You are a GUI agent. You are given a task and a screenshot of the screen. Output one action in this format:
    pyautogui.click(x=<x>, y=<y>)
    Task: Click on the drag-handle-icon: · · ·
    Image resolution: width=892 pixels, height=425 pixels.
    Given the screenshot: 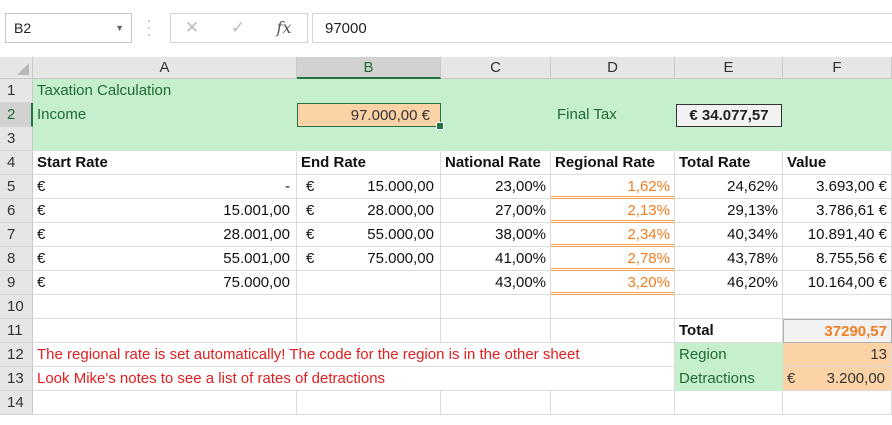 What is the action you would take?
    pyautogui.click(x=149, y=27)
    